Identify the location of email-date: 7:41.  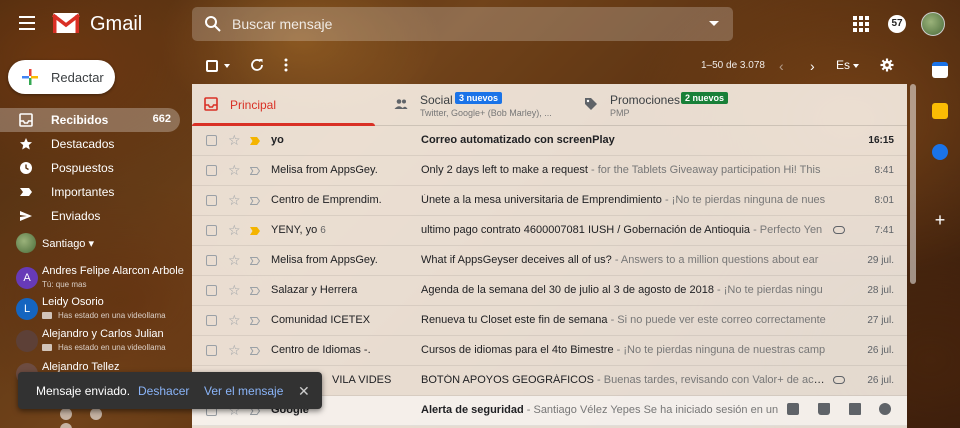
(884, 230).